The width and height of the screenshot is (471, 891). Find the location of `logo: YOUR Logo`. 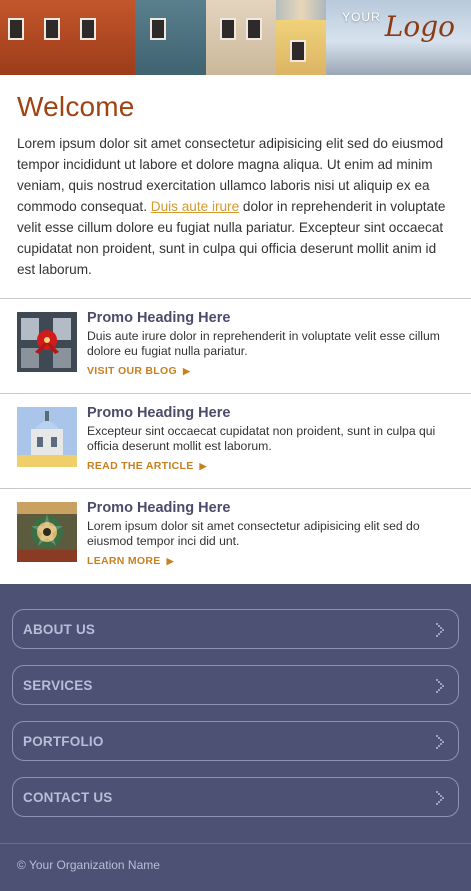

logo: YOUR Logo is located at coordinates (398, 26).